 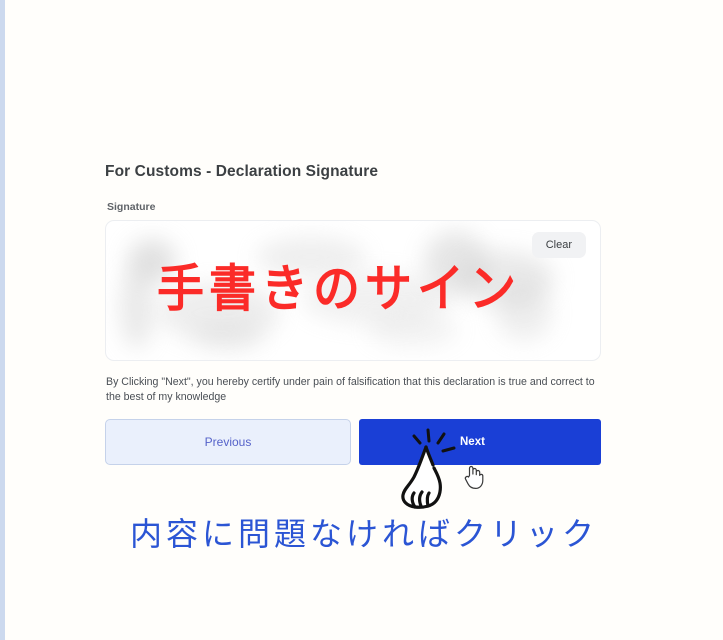 I want to click on instruction-annotation-text: 内容に問題なければクリック, so click(x=364, y=534).